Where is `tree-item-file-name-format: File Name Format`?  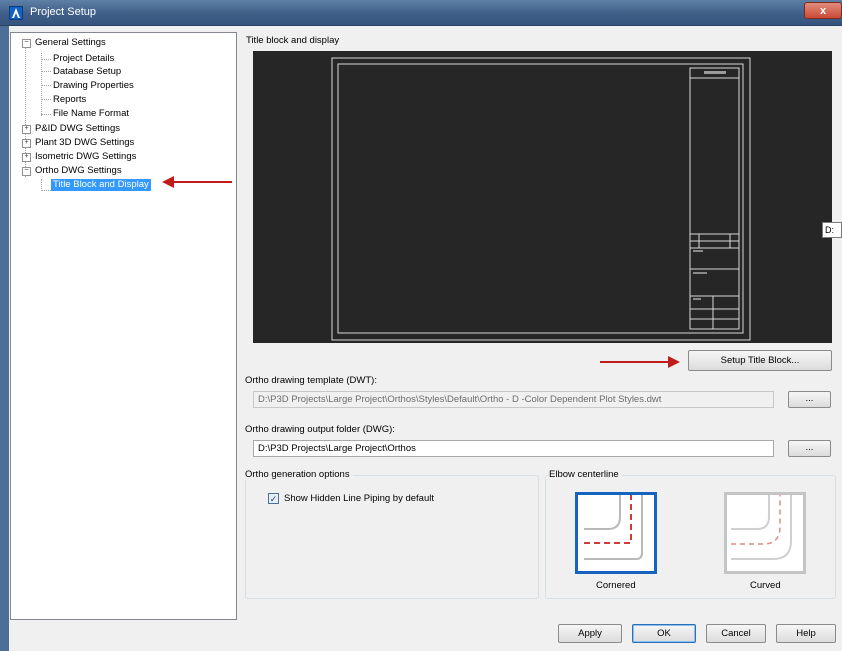
tree-item-file-name-format: File Name Format is located at coordinates (91, 114).